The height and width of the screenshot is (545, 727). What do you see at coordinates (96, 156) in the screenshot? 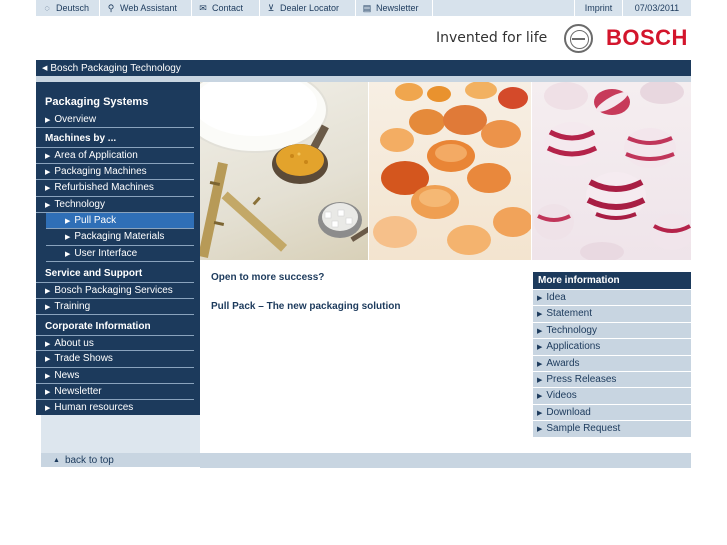
I see `sidebar-item-label: Area of Application` at bounding box center [96, 156].